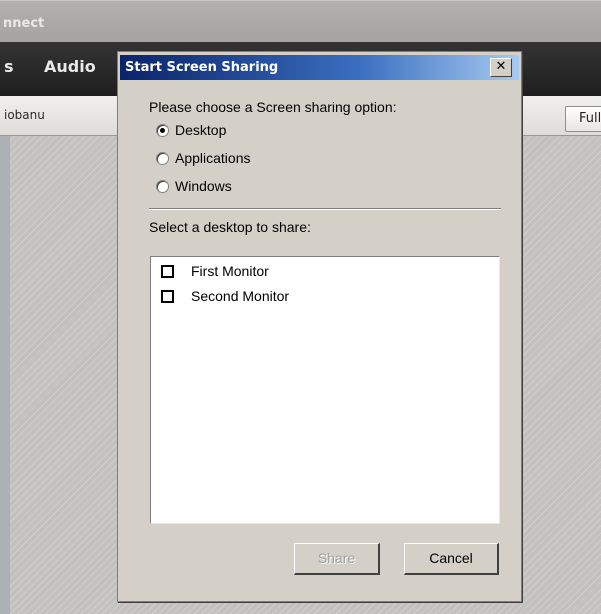 Image resolution: width=601 pixels, height=614 pixels. What do you see at coordinates (213, 158) in the screenshot?
I see `radio-label-applications: Applications` at bounding box center [213, 158].